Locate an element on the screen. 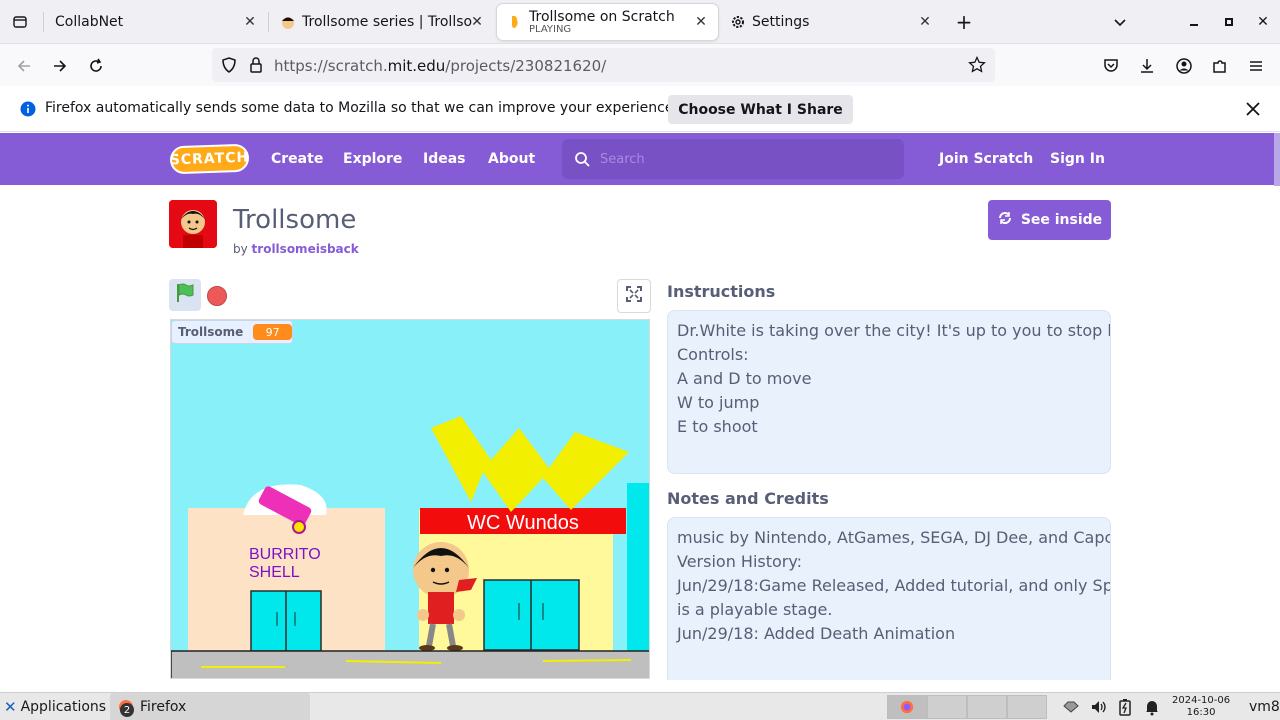  instructions-line: A and D to move is located at coordinates (744, 378).